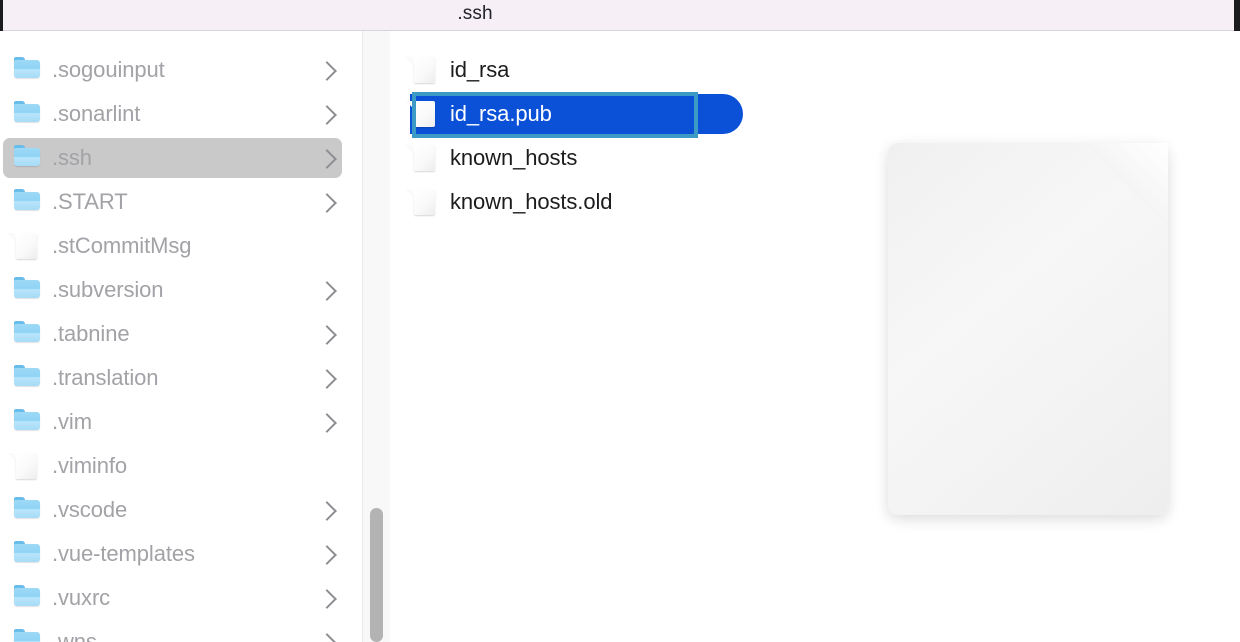 This screenshot has width=1240, height=642. Describe the element at coordinates (501, 113) in the screenshot. I see `file-item-label: id_rsa.pub` at that location.